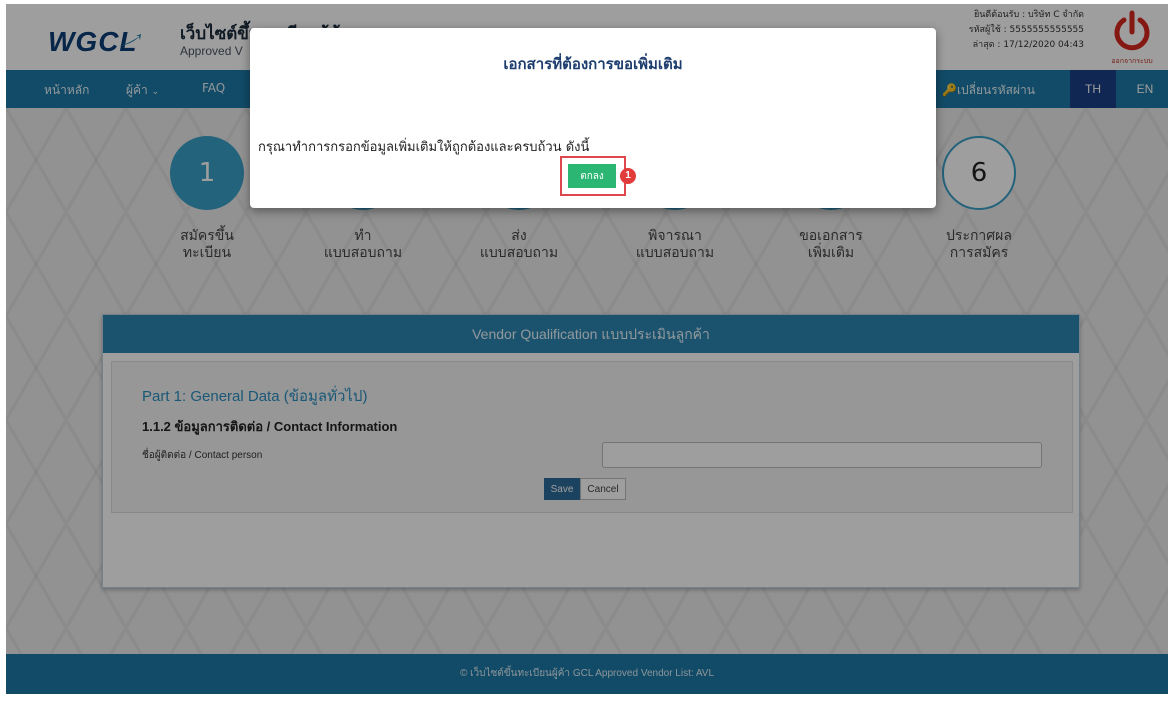  Describe the element at coordinates (593, 64) in the screenshot. I see `modal-title: เอกสารที่ต้องการขอเพิ่มเติม` at that location.